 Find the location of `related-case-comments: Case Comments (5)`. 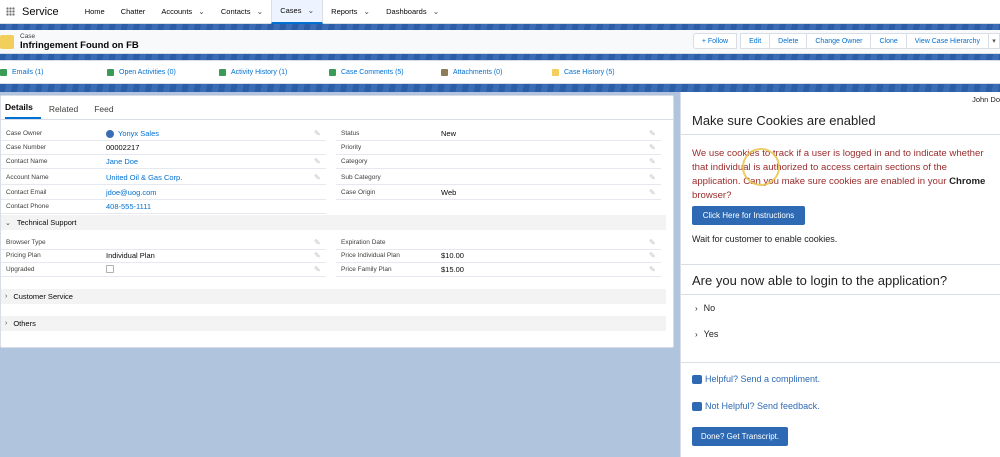

related-case-comments: Case Comments (5) is located at coordinates (366, 72).